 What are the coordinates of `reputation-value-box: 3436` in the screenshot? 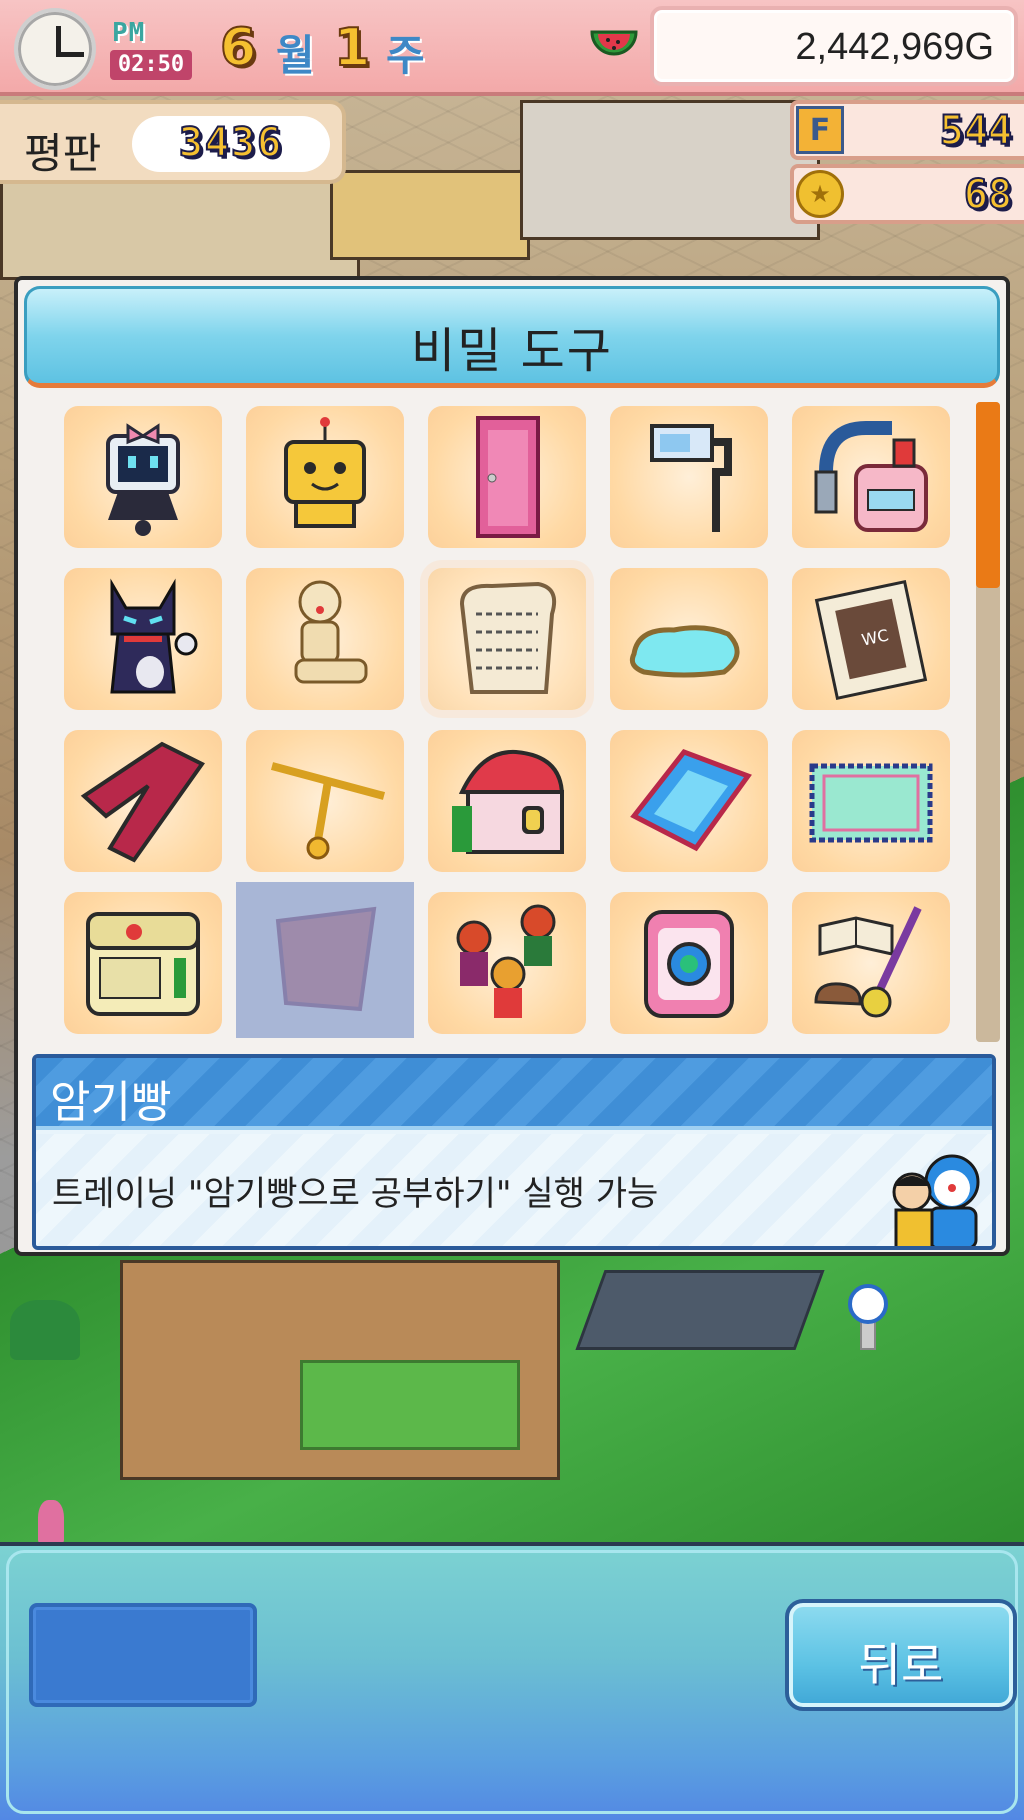 It's located at (231, 144).